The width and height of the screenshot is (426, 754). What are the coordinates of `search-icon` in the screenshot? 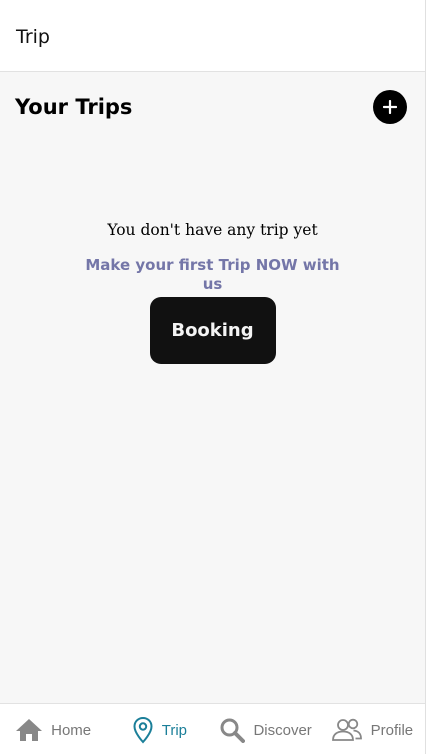 It's located at (232, 730).